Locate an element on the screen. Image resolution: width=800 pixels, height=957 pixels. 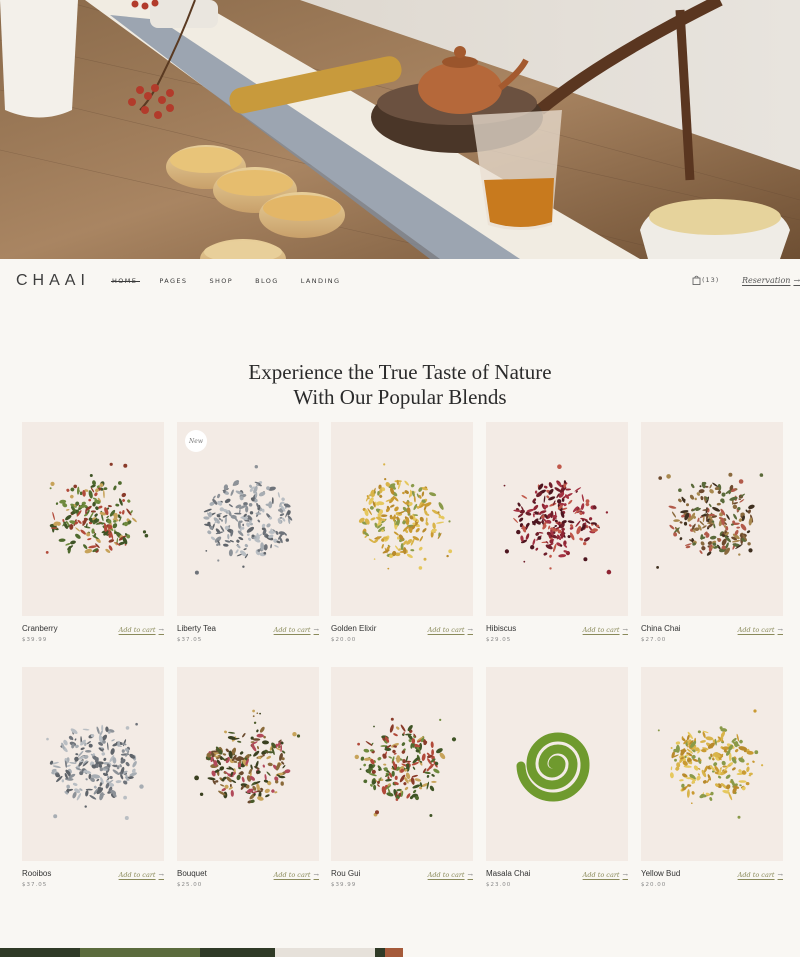
product-name: Liberty Tea is located at coordinates (196, 628).